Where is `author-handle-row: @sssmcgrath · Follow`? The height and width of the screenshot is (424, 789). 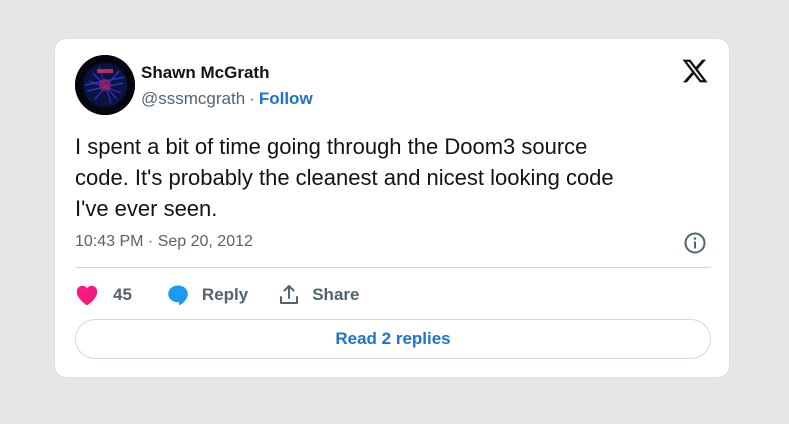 author-handle-row: @sssmcgrath · Follow is located at coordinates (227, 99).